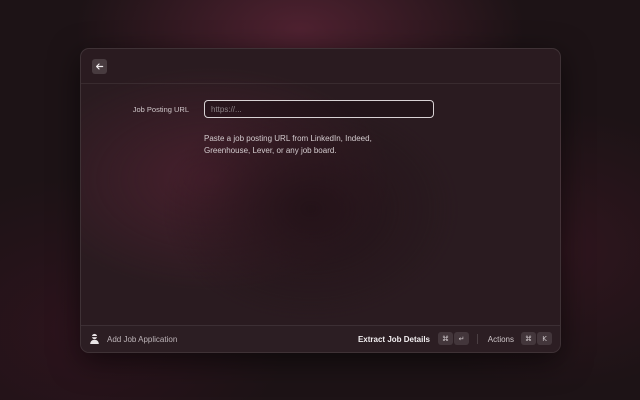 The width and height of the screenshot is (640, 400). Describe the element at coordinates (477, 339) in the screenshot. I see `footer-divider` at that location.